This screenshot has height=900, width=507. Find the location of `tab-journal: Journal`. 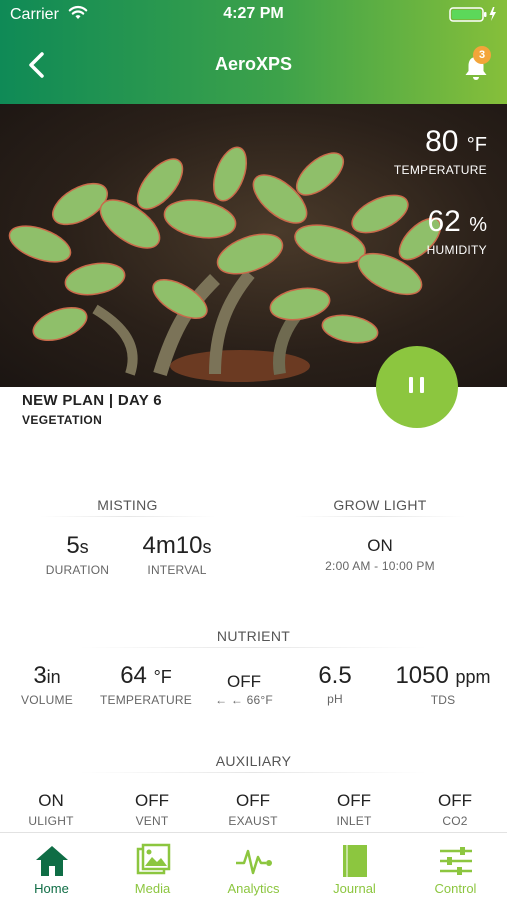

tab-journal: Journal is located at coordinates (354, 866).